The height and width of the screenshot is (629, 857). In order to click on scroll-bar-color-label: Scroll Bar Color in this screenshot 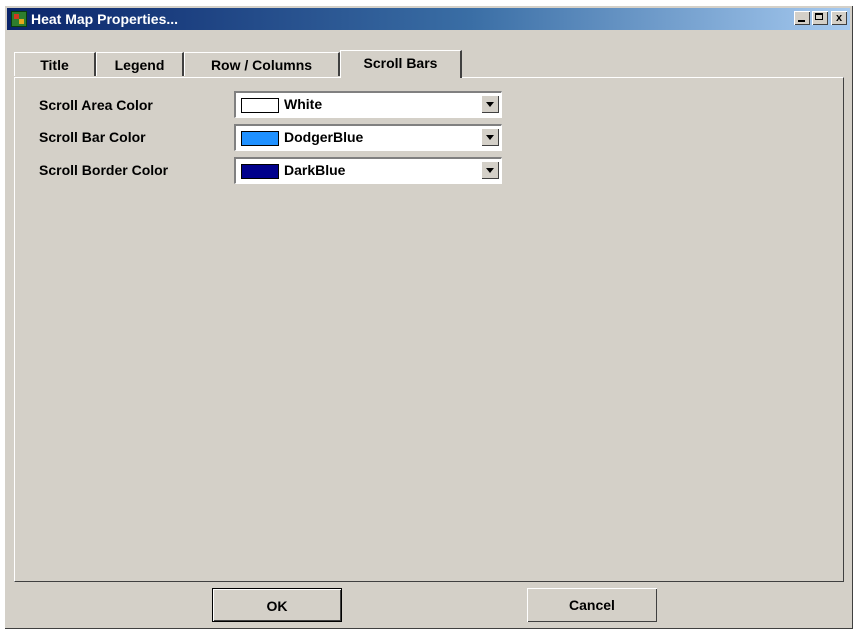, I will do `click(92, 137)`.